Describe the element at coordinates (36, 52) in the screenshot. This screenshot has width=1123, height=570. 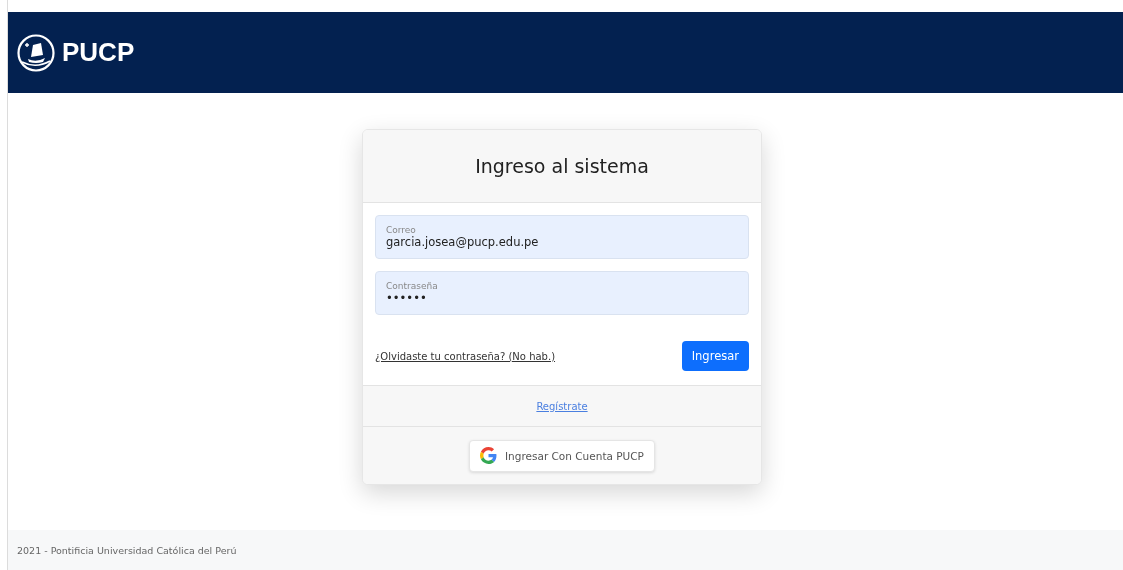
I see `ship-logo-icon` at that location.